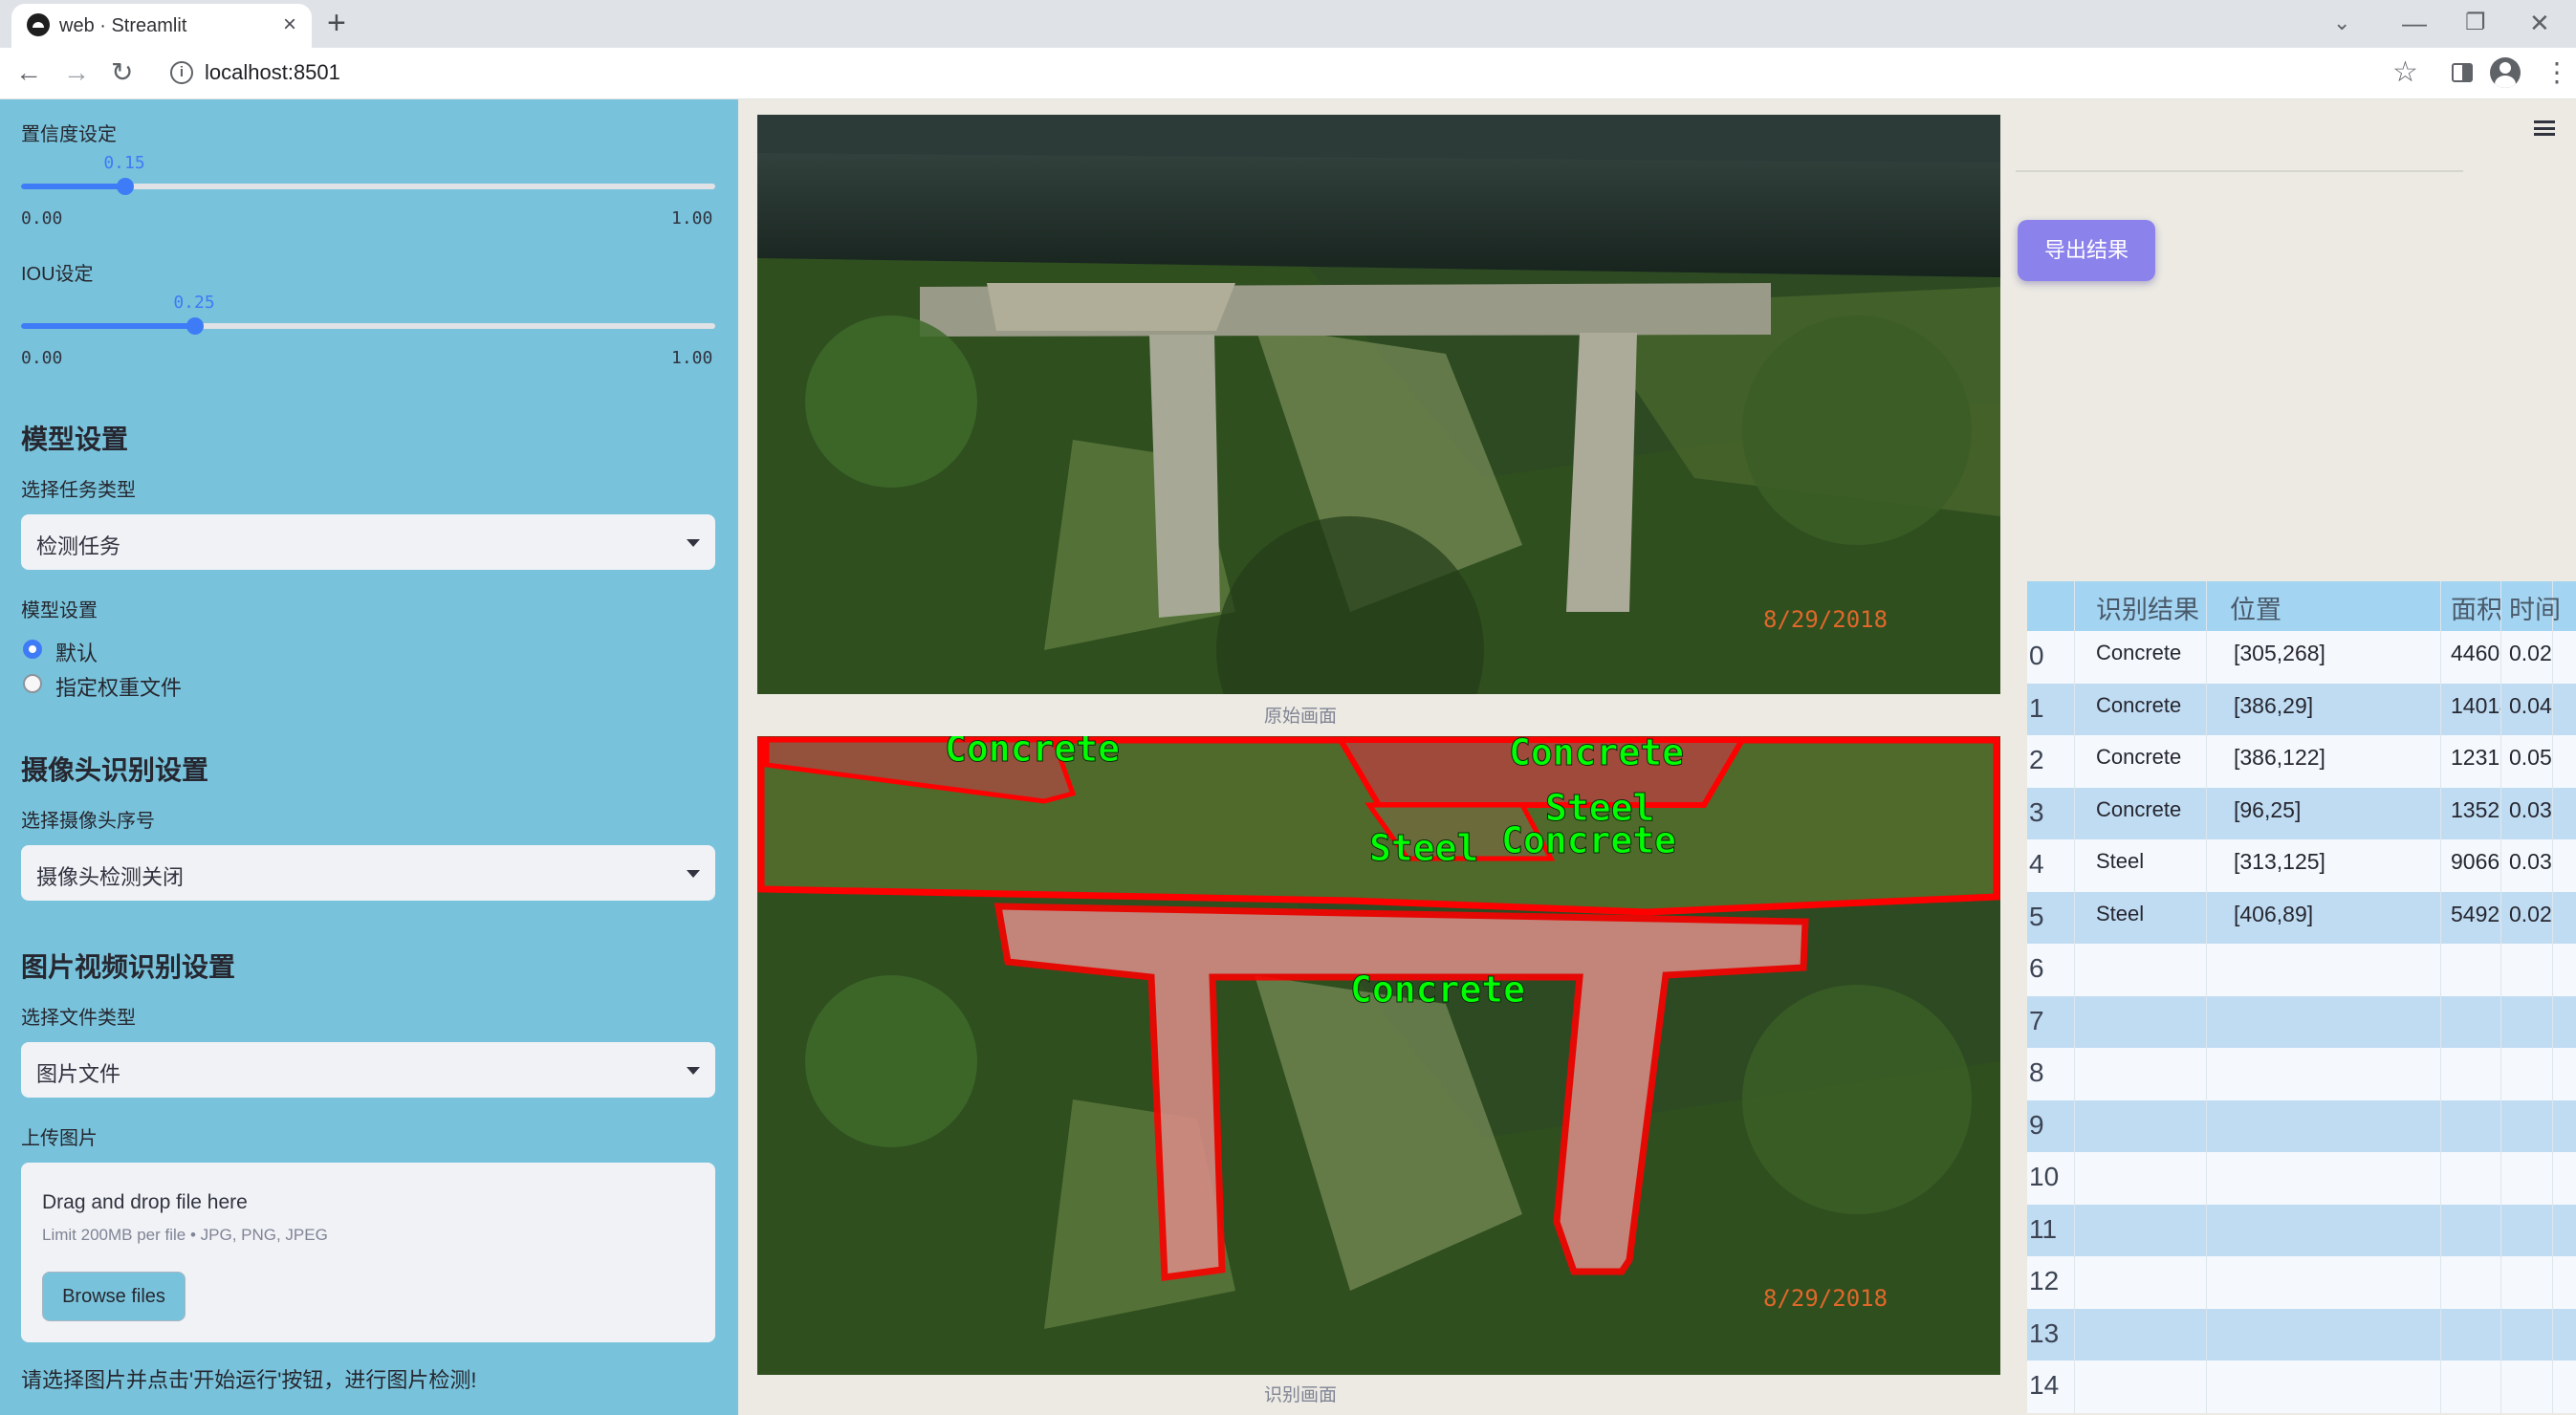  Describe the element at coordinates (76, 73) in the screenshot. I see `forward-arrow-icon: →` at that location.